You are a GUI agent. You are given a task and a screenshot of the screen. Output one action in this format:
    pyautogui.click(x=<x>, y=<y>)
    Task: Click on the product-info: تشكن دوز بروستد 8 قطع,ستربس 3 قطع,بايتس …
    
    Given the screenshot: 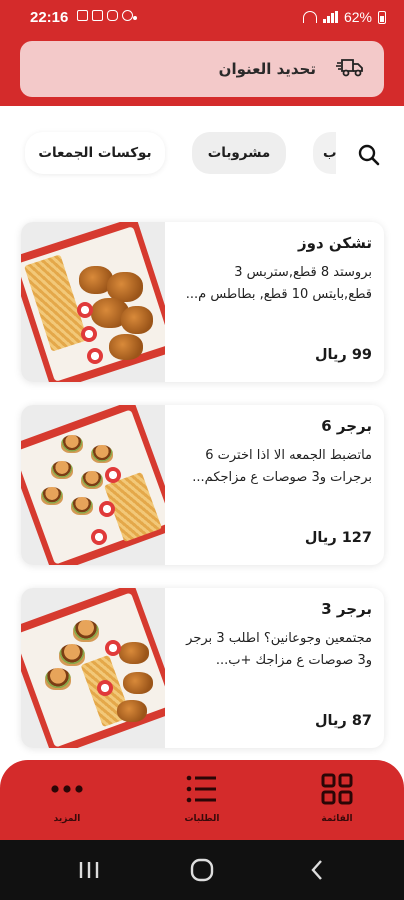 What is the action you would take?
    pyautogui.click(x=272, y=302)
    